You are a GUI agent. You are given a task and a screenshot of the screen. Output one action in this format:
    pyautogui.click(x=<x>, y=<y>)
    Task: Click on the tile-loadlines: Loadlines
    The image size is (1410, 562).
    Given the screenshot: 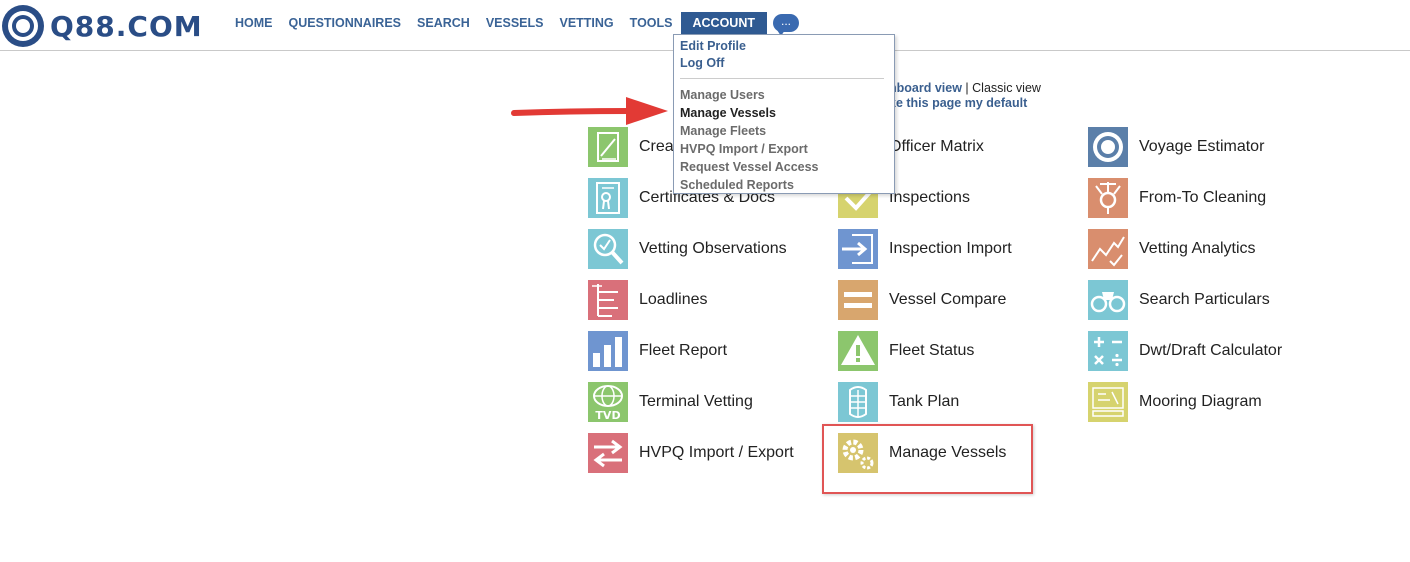 What is the action you would take?
    pyautogui.click(x=648, y=300)
    